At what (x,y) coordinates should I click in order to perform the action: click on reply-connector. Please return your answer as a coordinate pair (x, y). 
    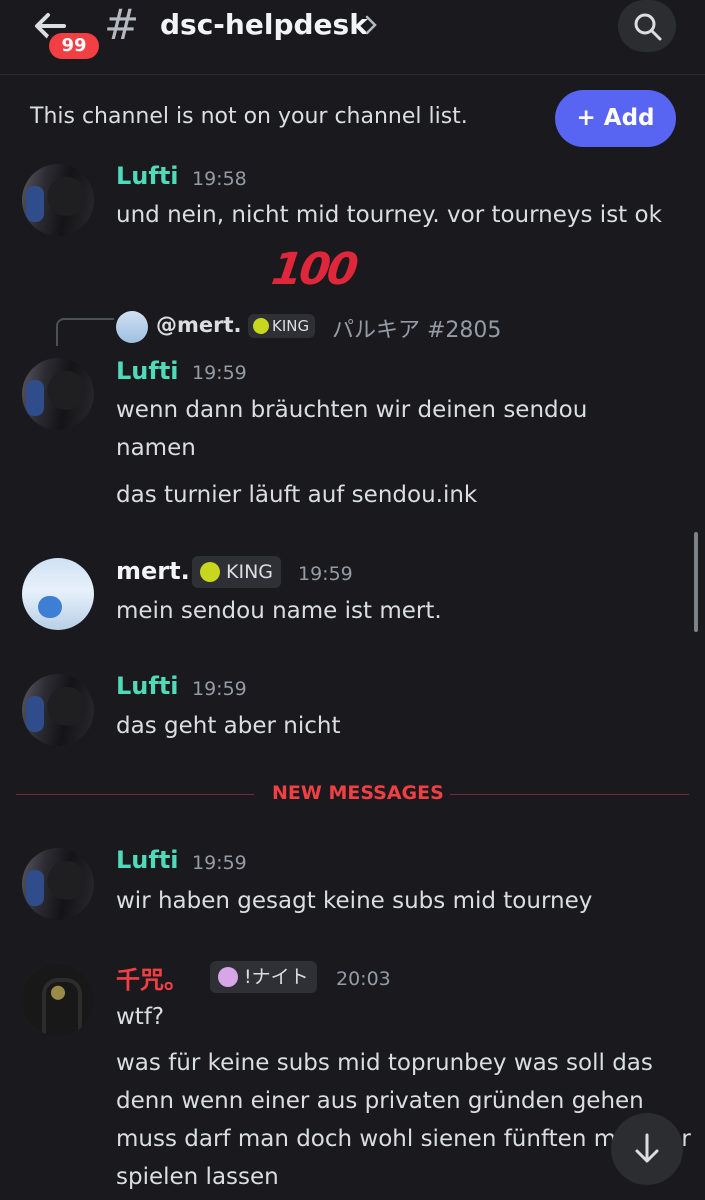
    Looking at the image, I should click on (85, 332).